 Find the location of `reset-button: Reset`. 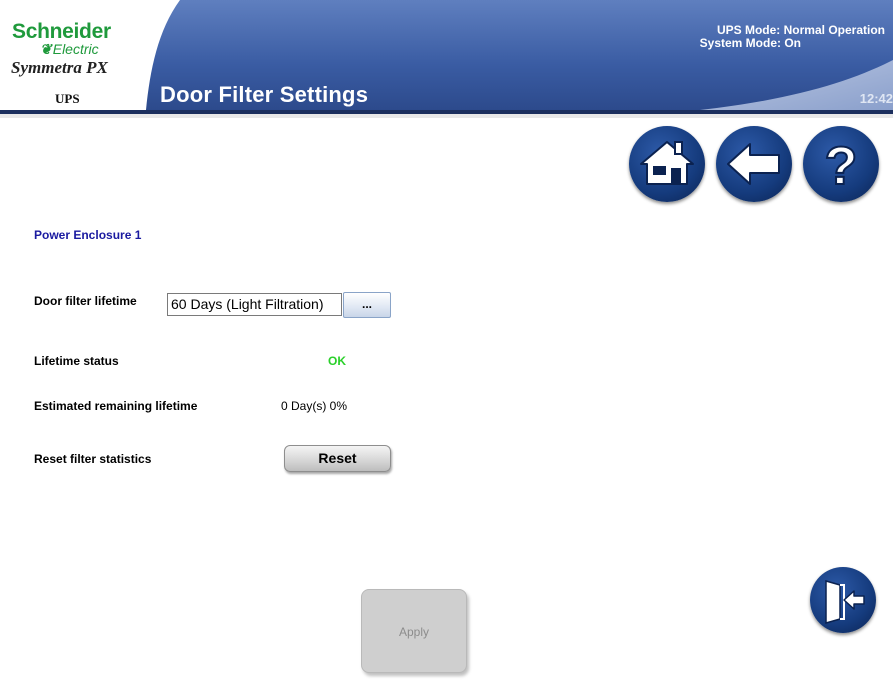

reset-button: Reset is located at coordinates (337, 458).